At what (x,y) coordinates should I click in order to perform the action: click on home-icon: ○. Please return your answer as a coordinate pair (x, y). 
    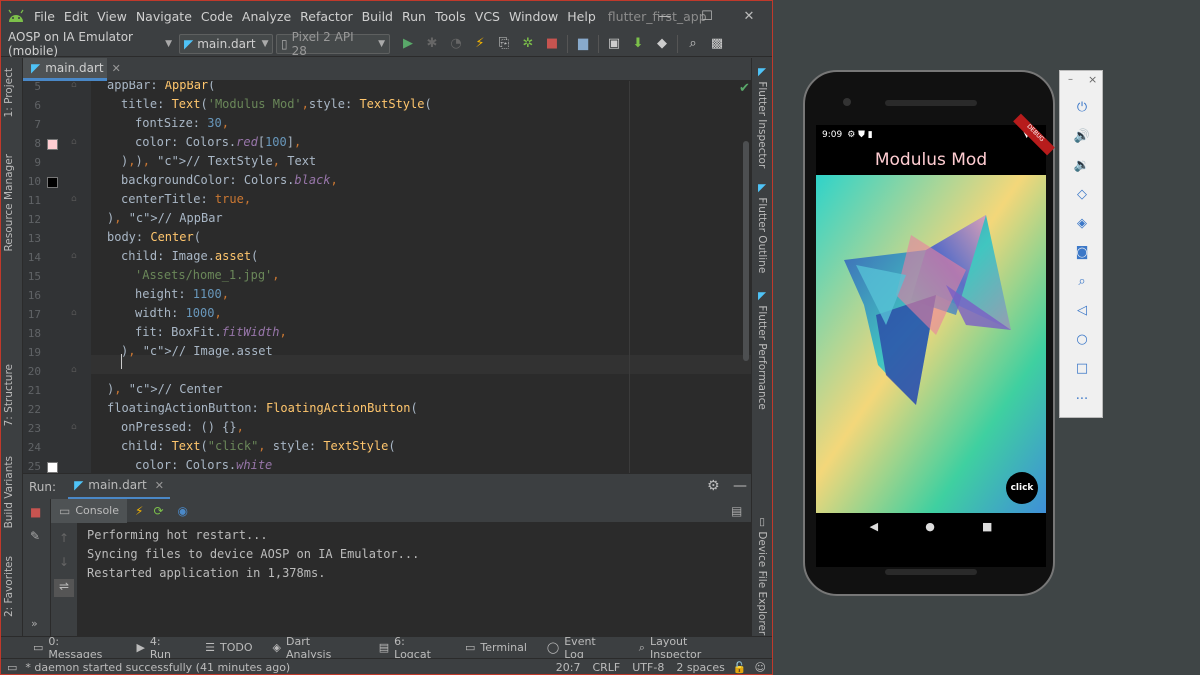
    Looking at the image, I should click on (1082, 339).